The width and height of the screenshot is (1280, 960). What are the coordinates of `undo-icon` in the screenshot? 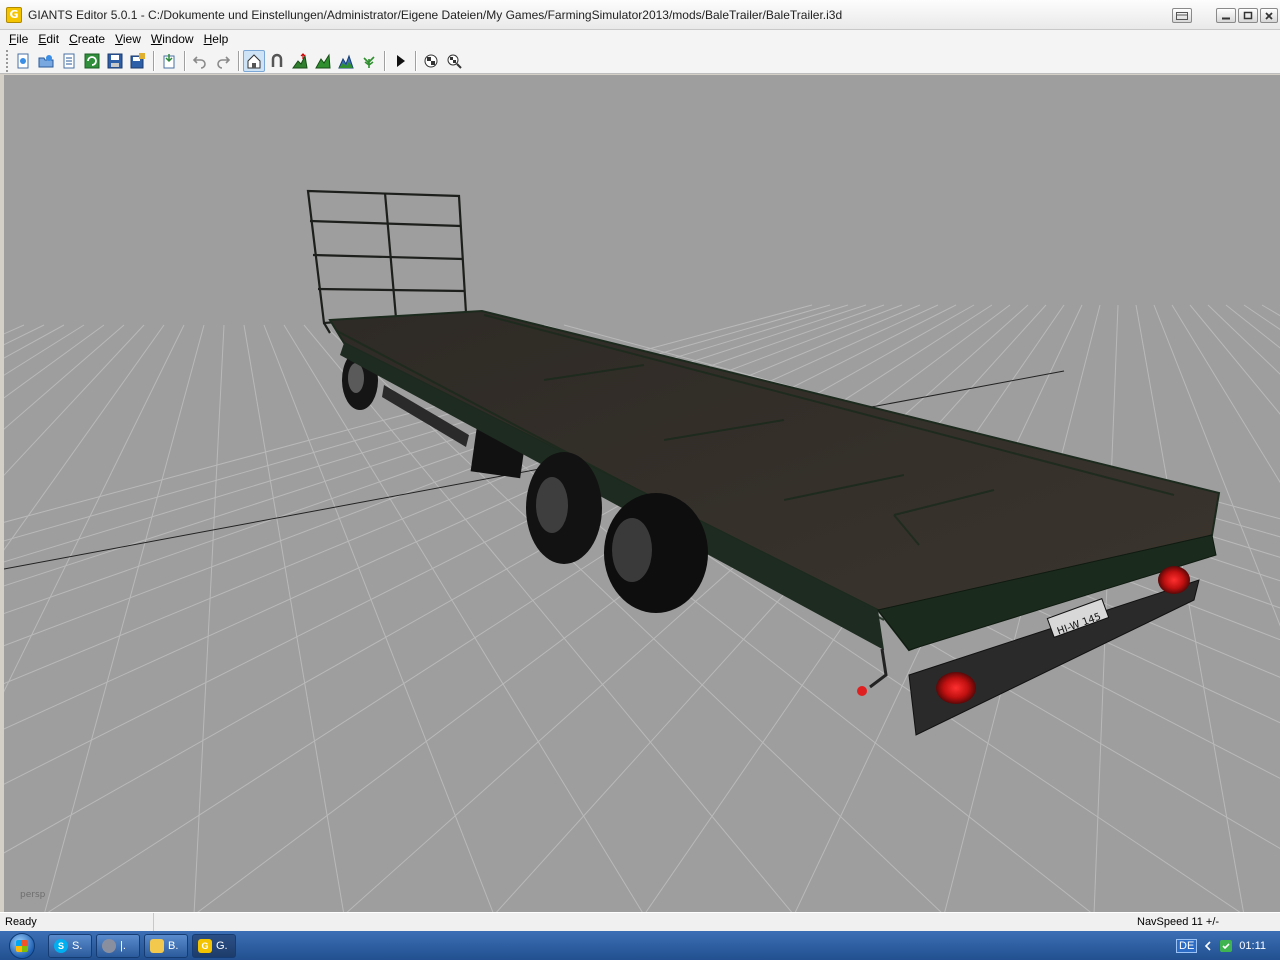 It's located at (199, 62).